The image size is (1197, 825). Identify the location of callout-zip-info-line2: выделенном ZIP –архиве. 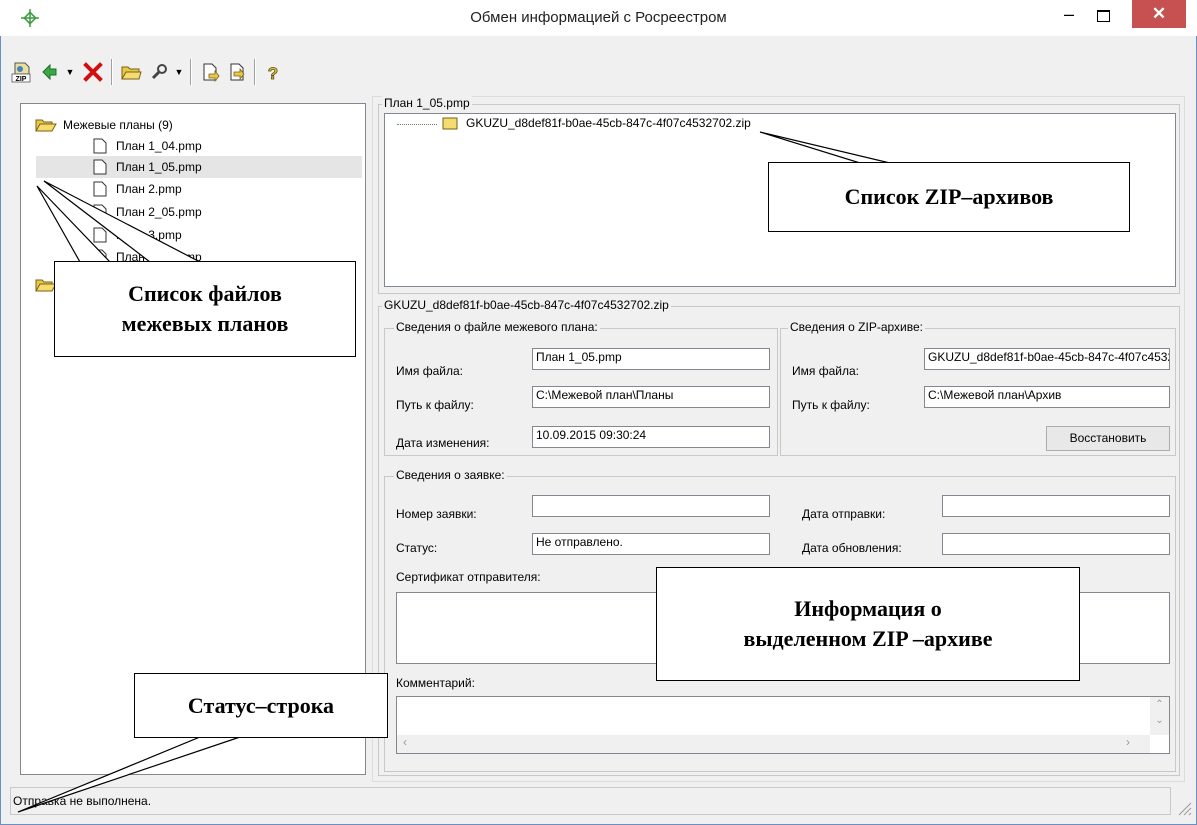
(868, 638).